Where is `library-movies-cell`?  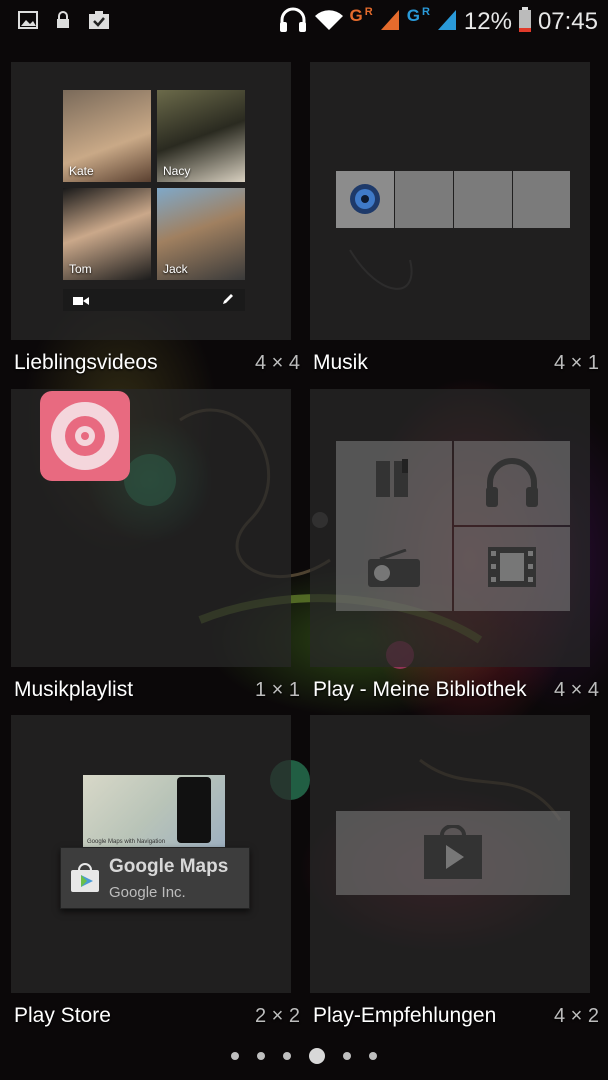 library-movies-cell is located at coordinates (512, 569).